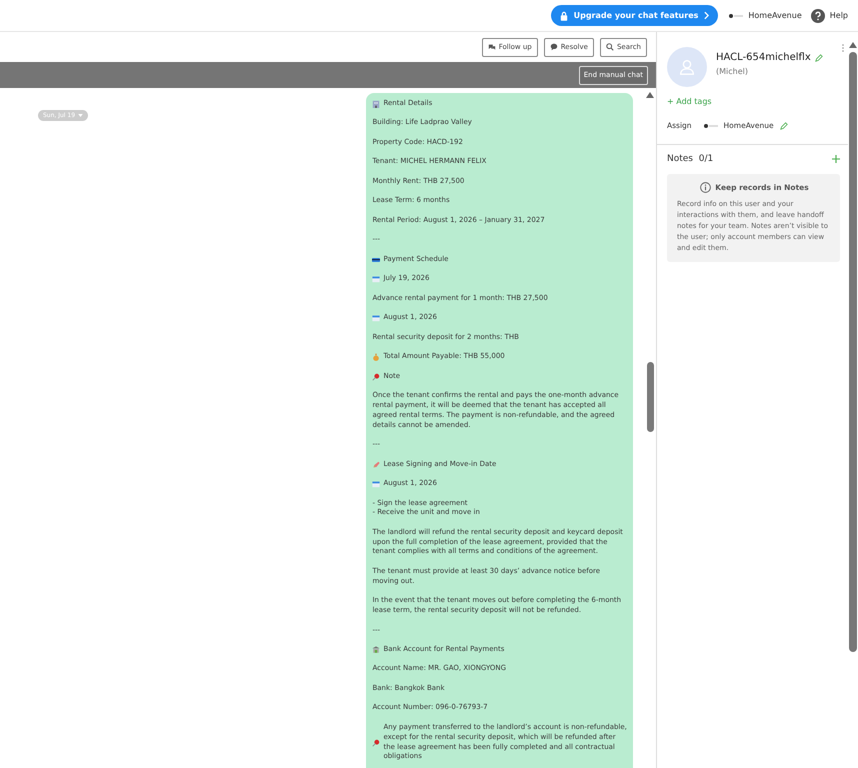  Describe the element at coordinates (564, 15) in the screenshot. I see `lock-icon` at that location.